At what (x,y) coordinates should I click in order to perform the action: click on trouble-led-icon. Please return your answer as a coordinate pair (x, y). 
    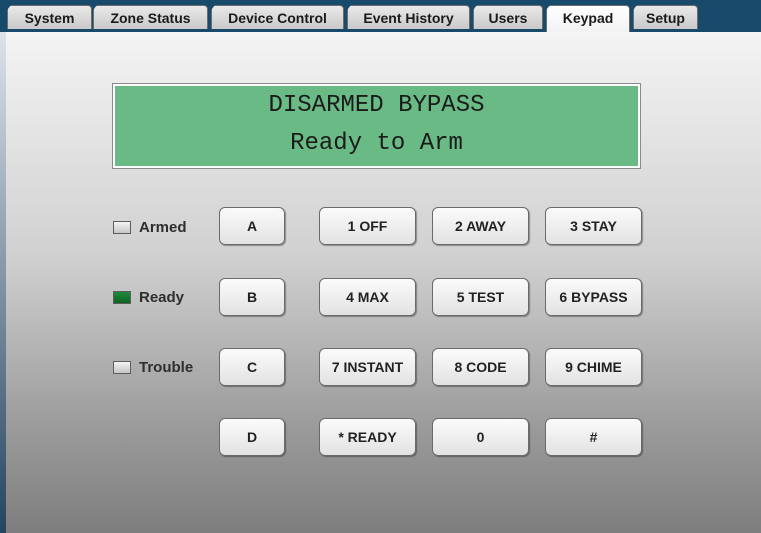
    Looking at the image, I should click on (122, 367).